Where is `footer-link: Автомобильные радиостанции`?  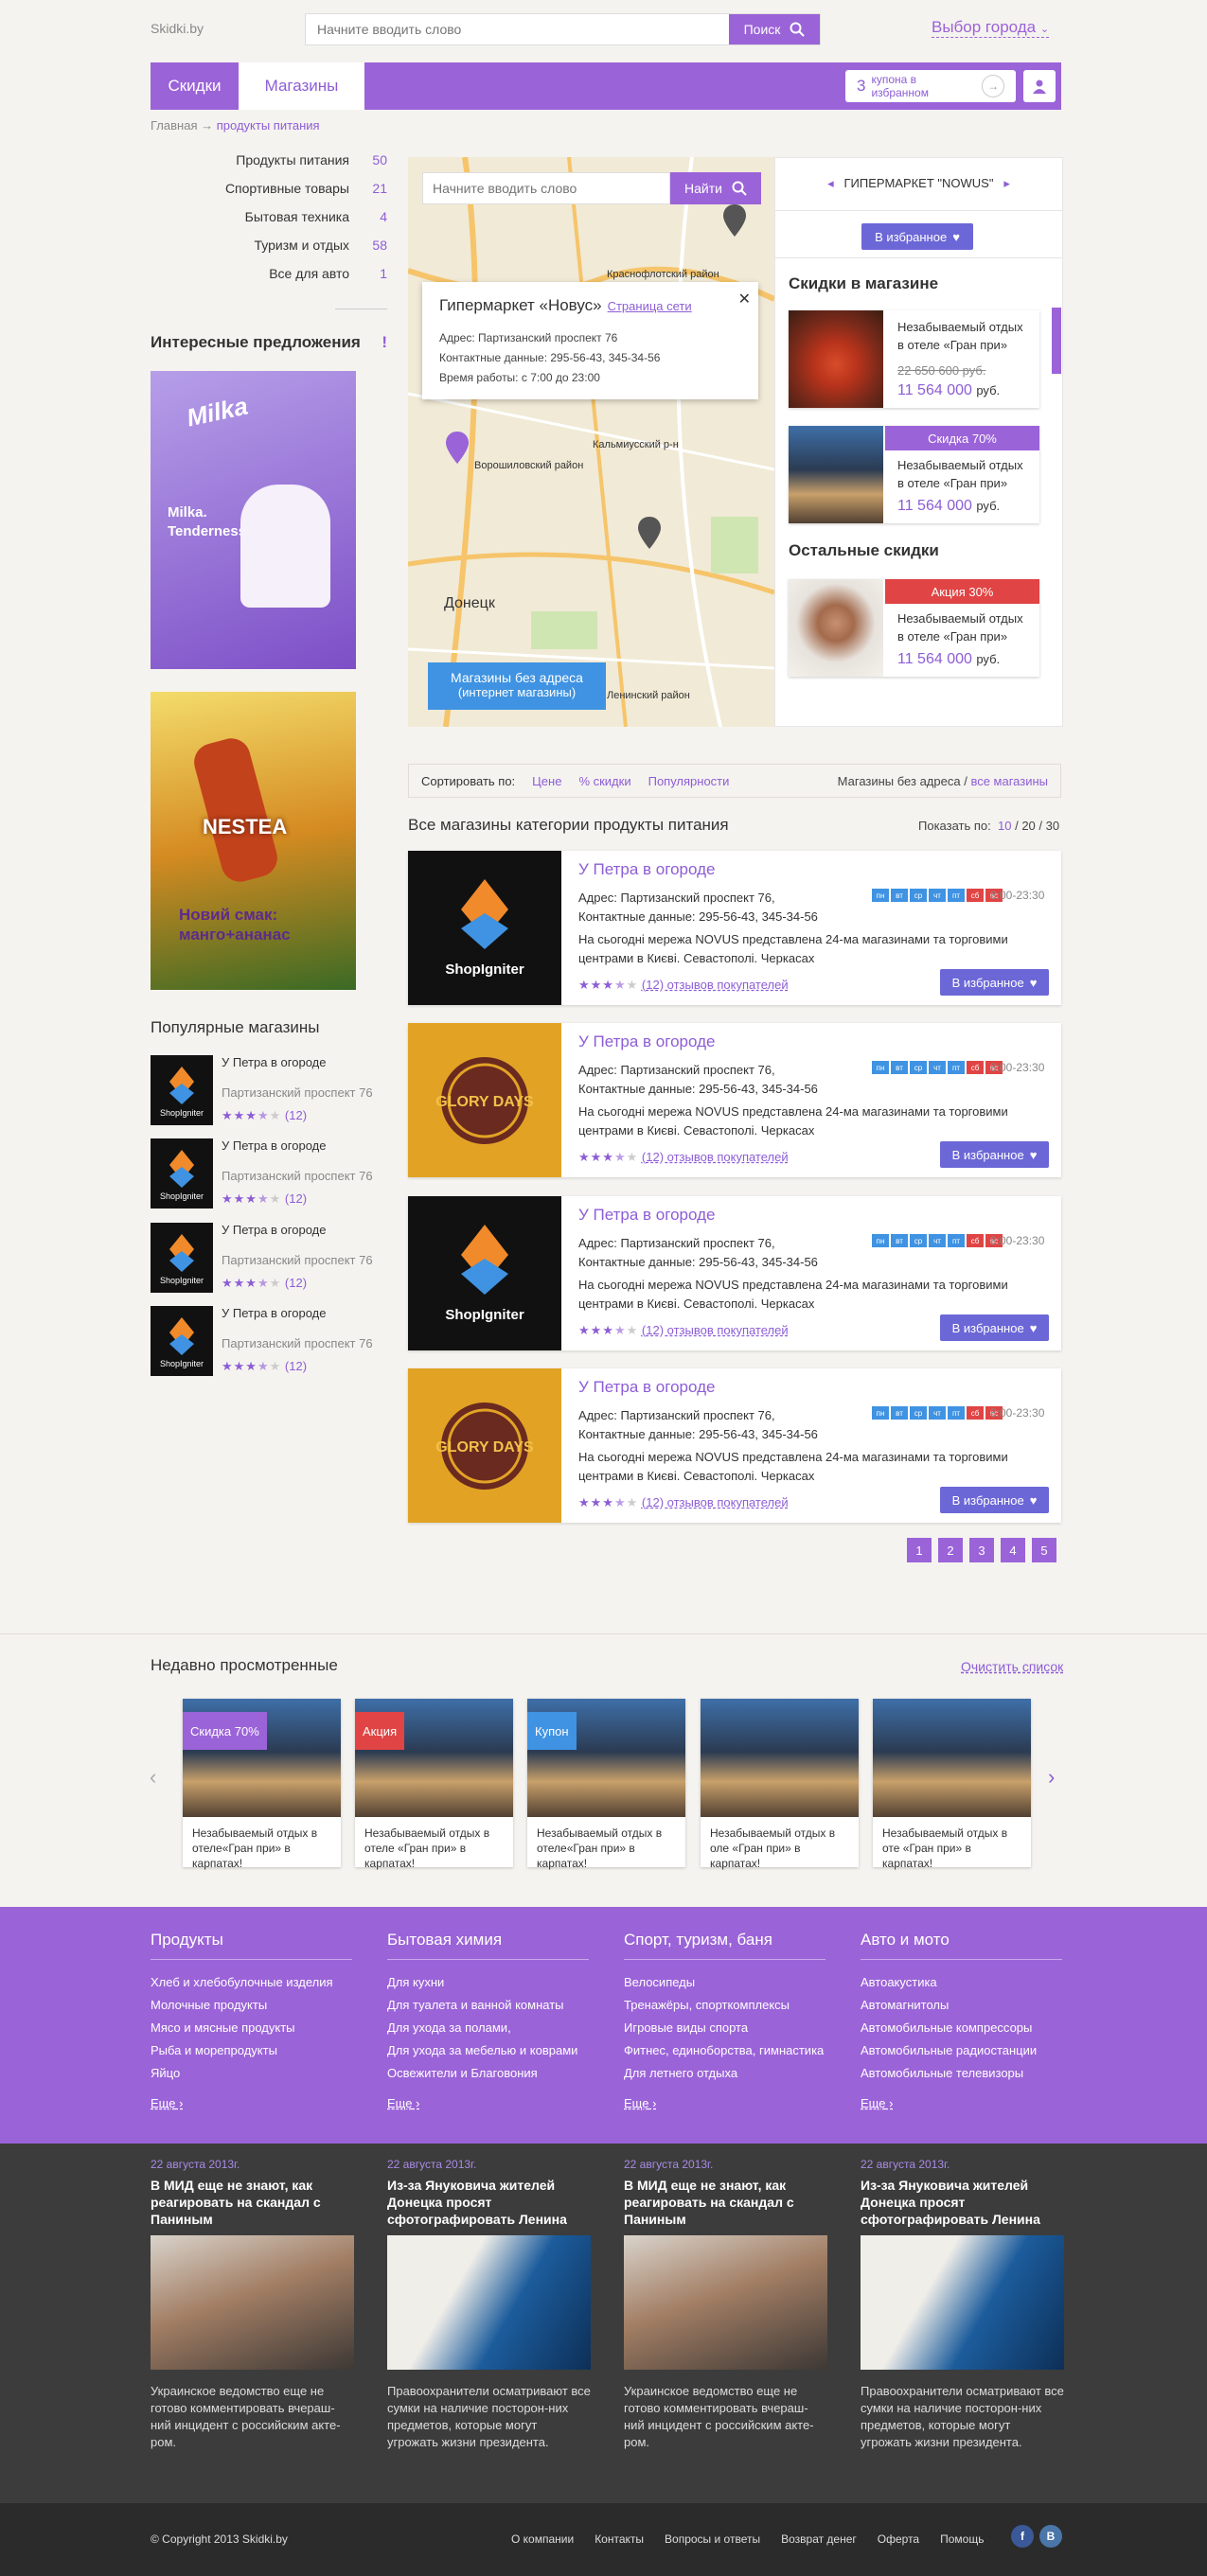 footer-link: Автомобильные радиостанции is located at coordinates (961, 2050).